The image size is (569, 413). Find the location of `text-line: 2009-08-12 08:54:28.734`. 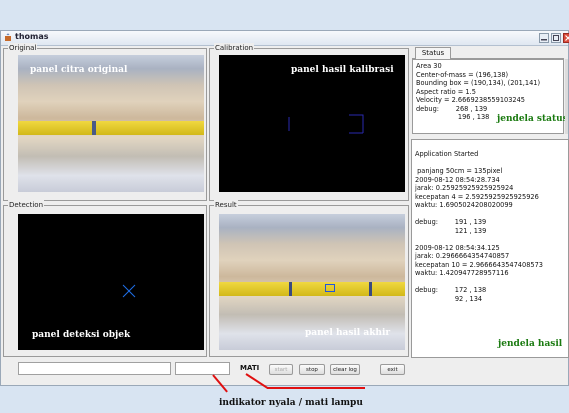

text-line: 2009-08-12 08:54:28.734 is located at coordinates (457, 179).